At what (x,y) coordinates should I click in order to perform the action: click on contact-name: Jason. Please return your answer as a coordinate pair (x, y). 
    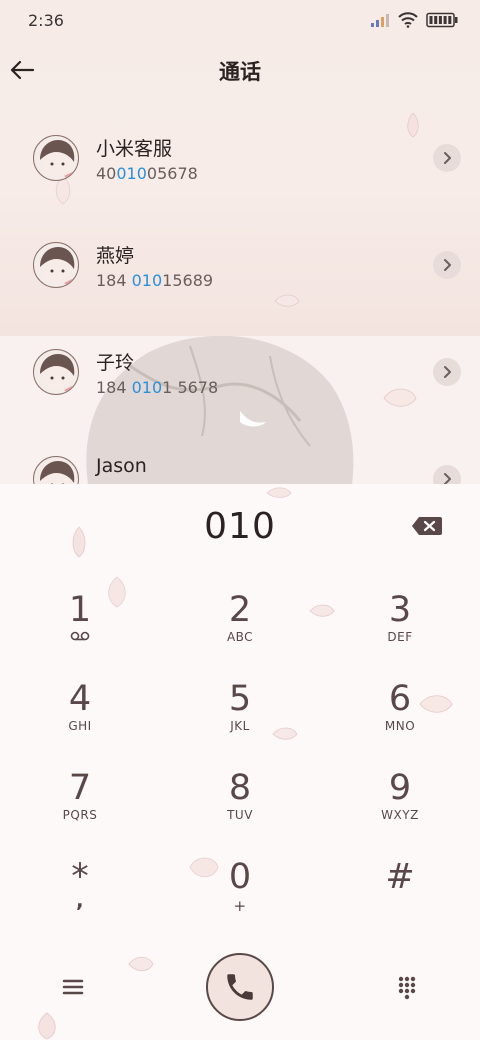
    Looking at the image, I should click on (121, 466).